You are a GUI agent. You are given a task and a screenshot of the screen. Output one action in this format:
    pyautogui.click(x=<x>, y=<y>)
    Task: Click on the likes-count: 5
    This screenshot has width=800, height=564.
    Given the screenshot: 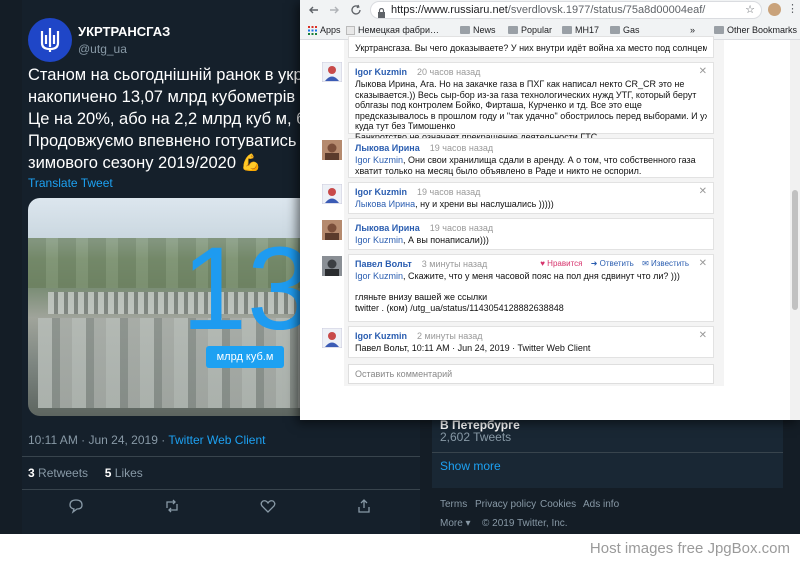 What is the action you would take?
    pyautogui.click(x=108, y=473)
    